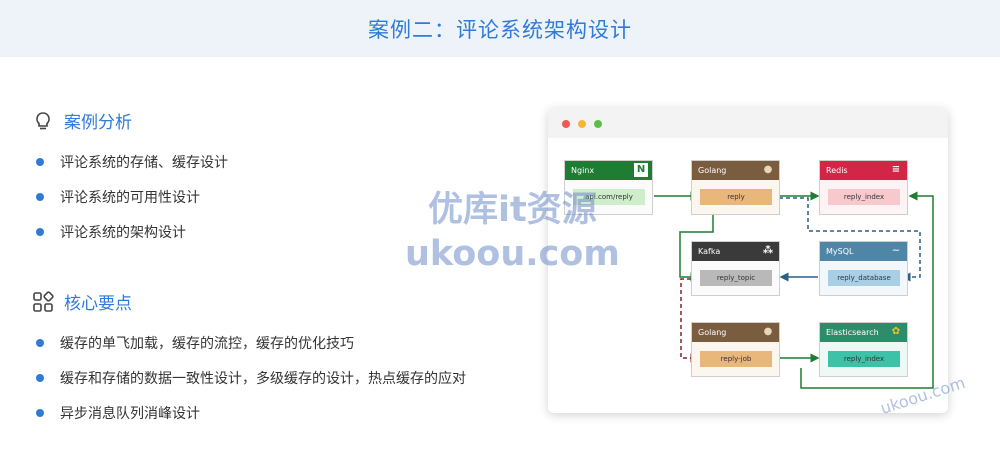 Image resolution: width=1000 pixels, height=457 pixels. What do you see at coordinates (130, 413) in the screenshot?
I see `list-item-text: 异步消息队列消峰设计` at bounding box center [130, 413].